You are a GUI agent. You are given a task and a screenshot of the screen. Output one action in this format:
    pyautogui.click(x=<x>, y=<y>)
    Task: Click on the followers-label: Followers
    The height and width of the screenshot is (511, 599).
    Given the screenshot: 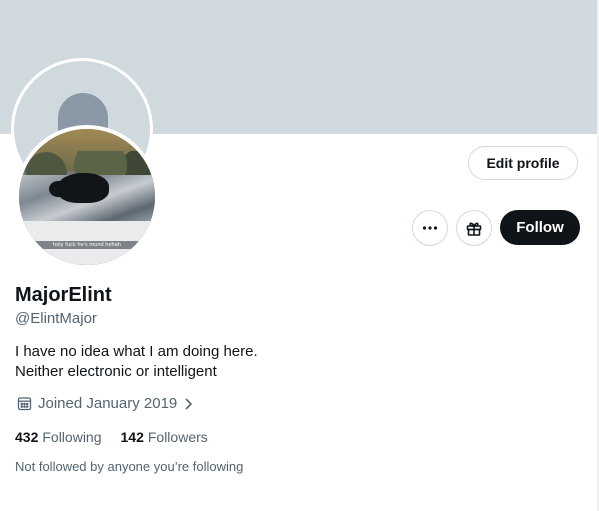 What is the action you would take?
    pyautogui.click(x=177, y=437)
    